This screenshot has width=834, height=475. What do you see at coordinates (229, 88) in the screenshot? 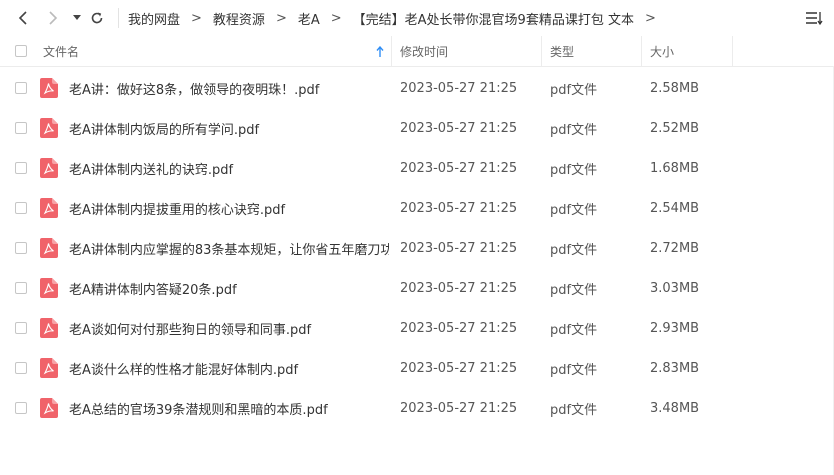
I see `file-name: 老A讲：做好这8条，做领导的夜明珠！.pdf` at bounding box center [229, 88].